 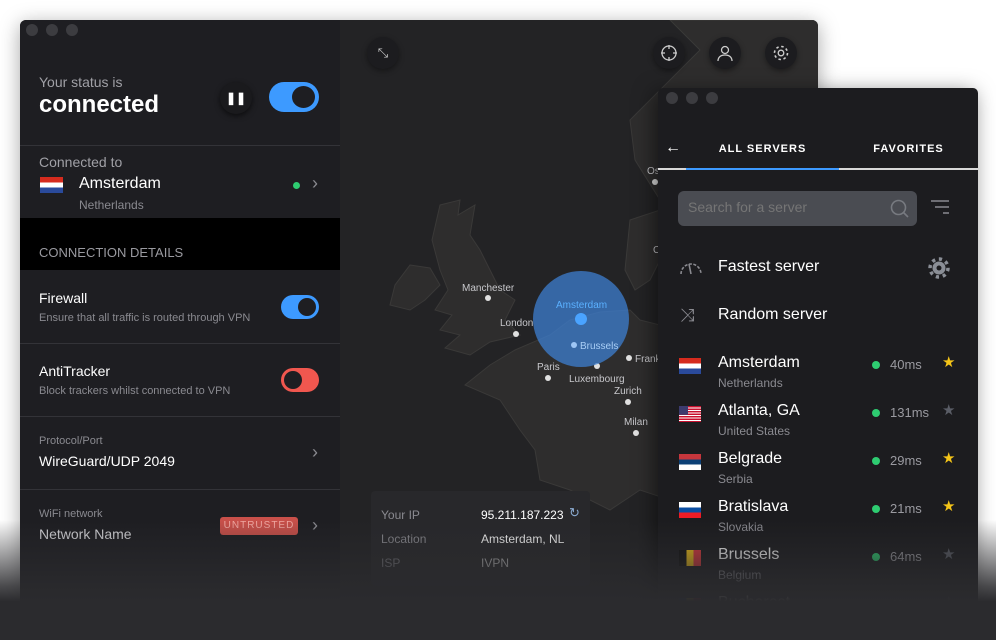 I want to click on isp-value: IVPN, so click(x=495, y=563).